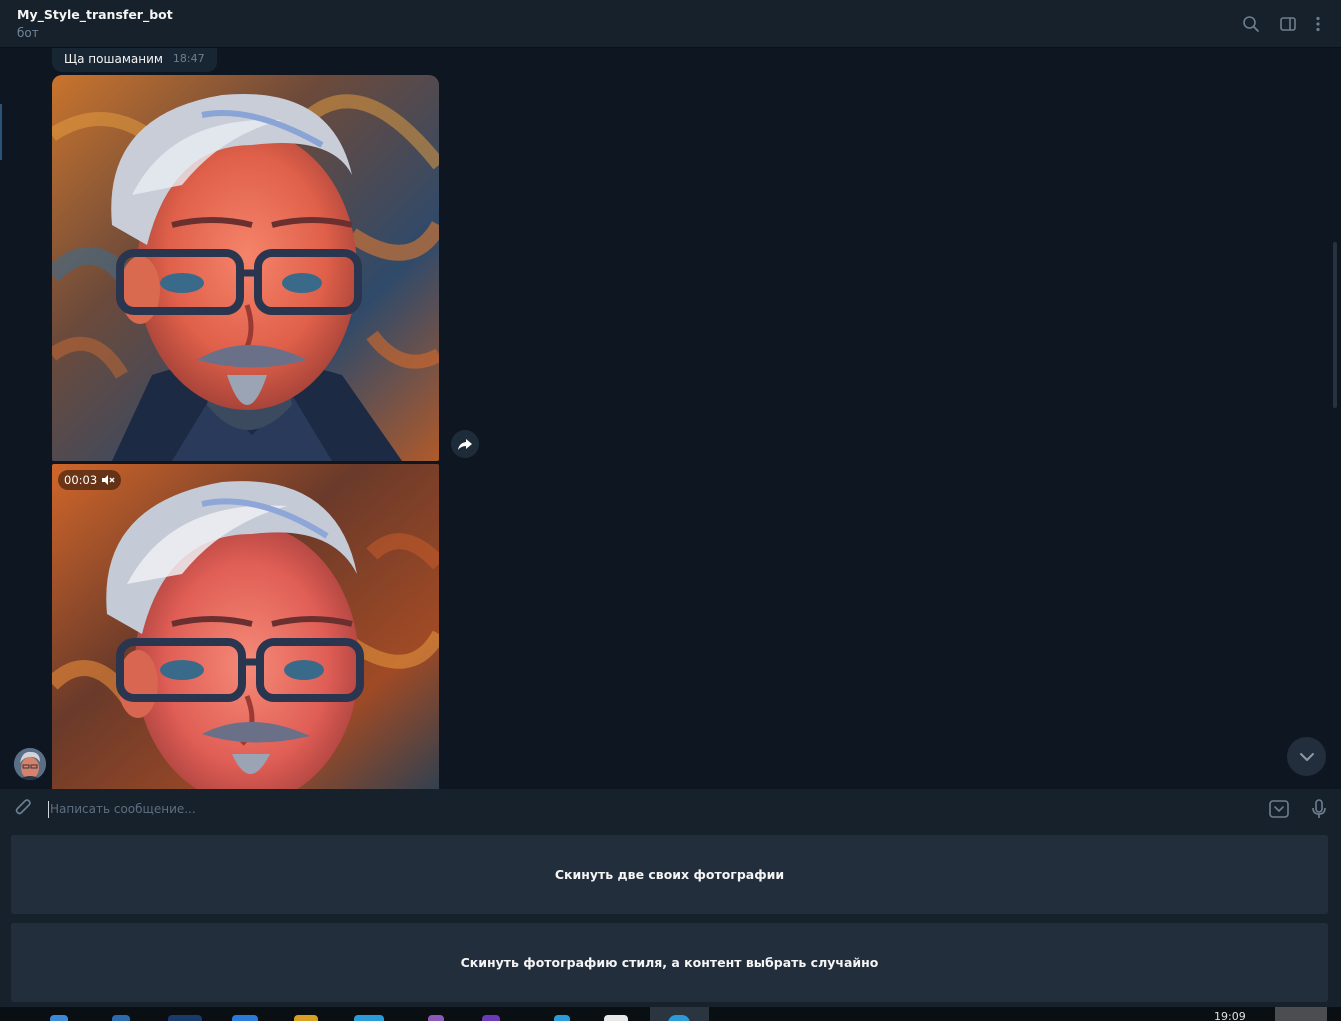 Image resolution: width=1341 pixels, height=1021 pixels. What do you see at coordinates (108, 480) in the screenshot?
I see `muted-speaker-icon` at bounding box center [108, 480].